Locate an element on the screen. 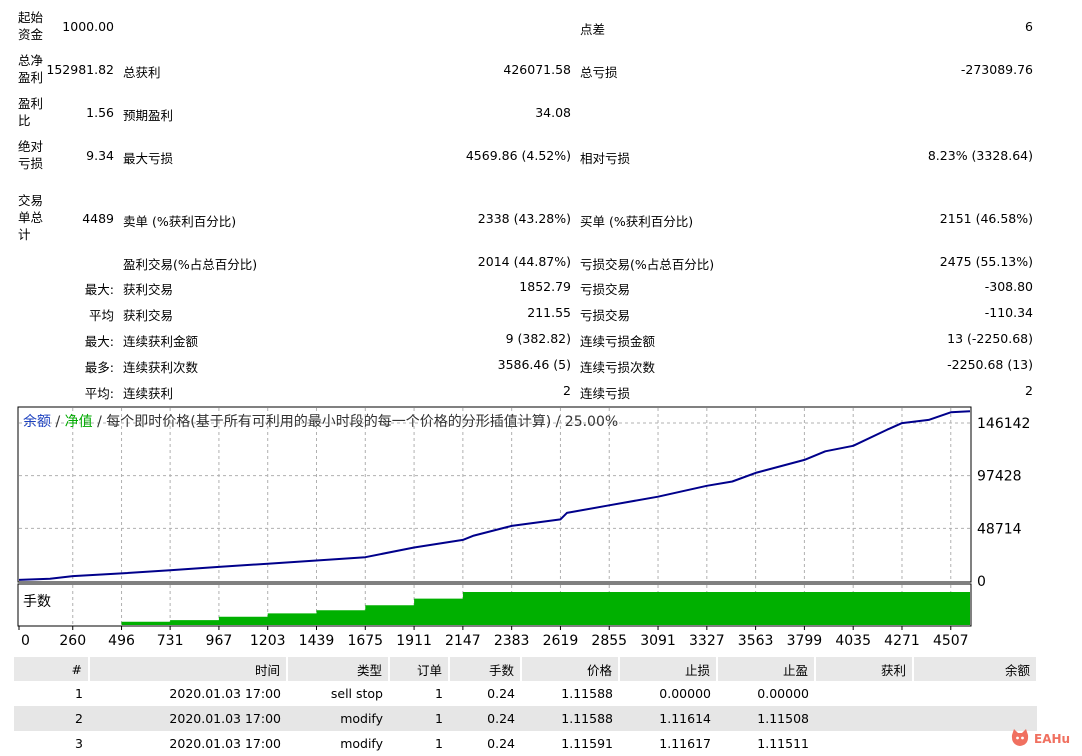  x-tick-label: 3327 is located at coordinates (707, 641).